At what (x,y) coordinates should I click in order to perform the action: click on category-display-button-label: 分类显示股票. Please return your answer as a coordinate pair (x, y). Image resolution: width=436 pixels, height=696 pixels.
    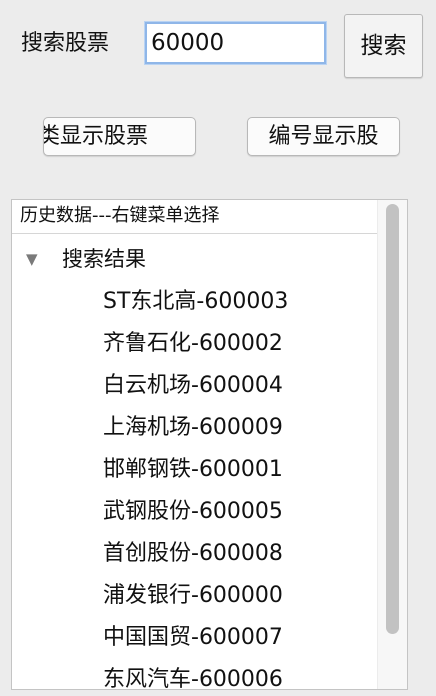
    Looking at the image, I should click on (96, 136).